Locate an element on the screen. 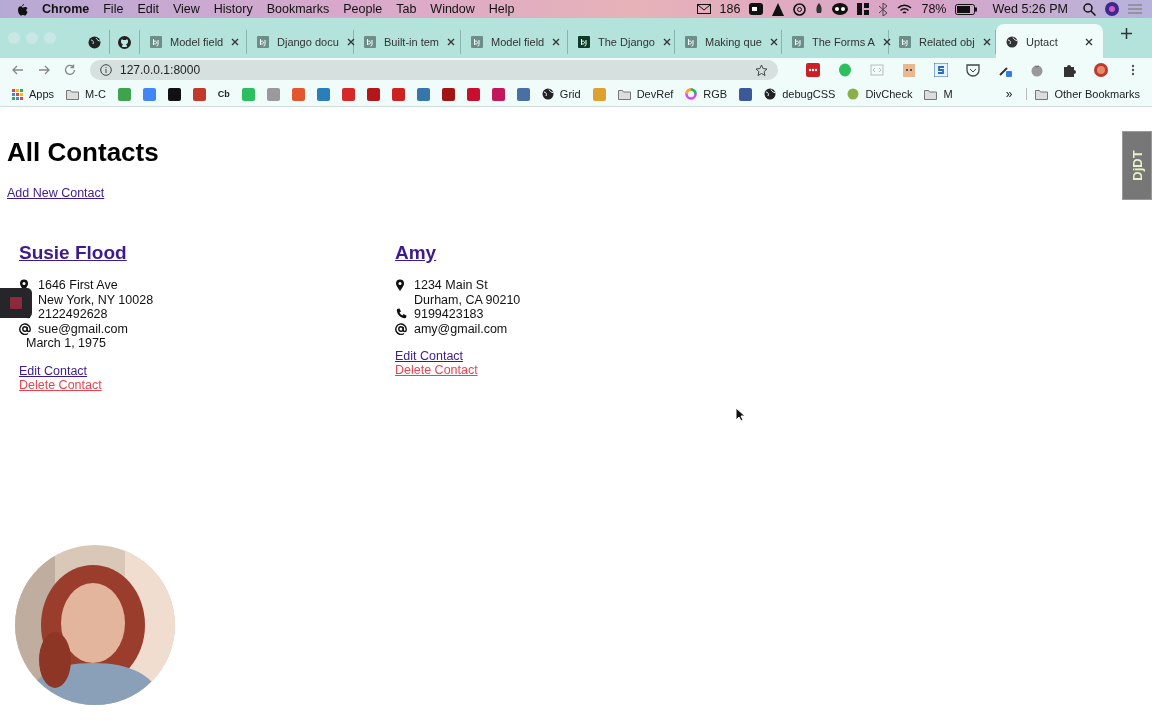  overflow-button: » is located at coordinates (1009, 94).